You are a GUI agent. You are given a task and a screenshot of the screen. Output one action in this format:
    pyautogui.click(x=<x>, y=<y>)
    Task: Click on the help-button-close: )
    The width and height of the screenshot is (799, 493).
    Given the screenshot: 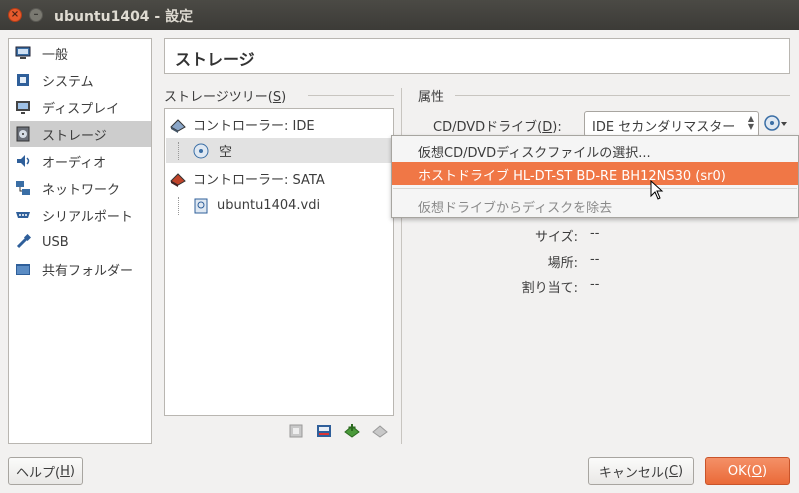 What is the action you would take?
    pyautogui.click(x=72, y=471)
    